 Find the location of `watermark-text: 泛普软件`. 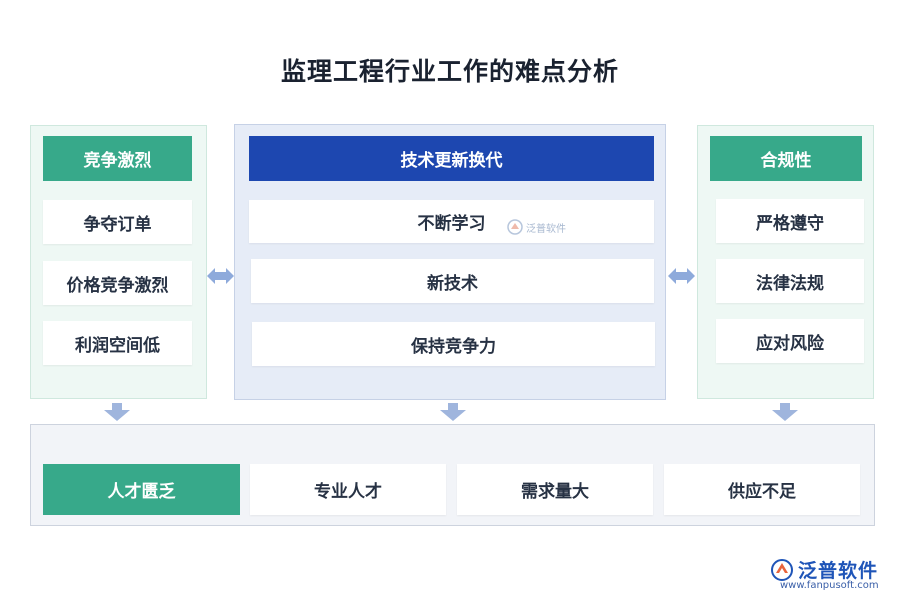

watermark-text: 泛普软件 is located at coordinates (546, 229).